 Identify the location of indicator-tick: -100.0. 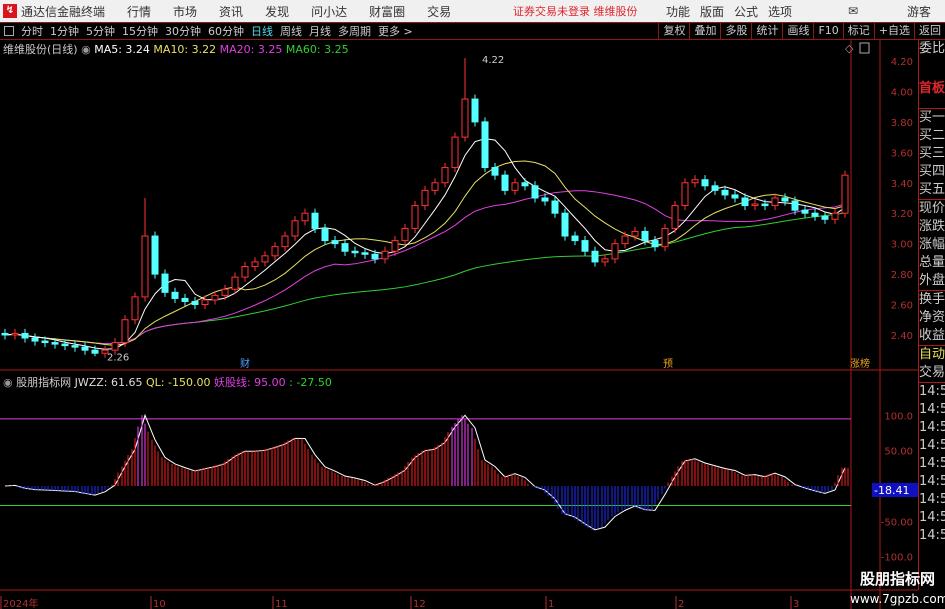
(897, 558).